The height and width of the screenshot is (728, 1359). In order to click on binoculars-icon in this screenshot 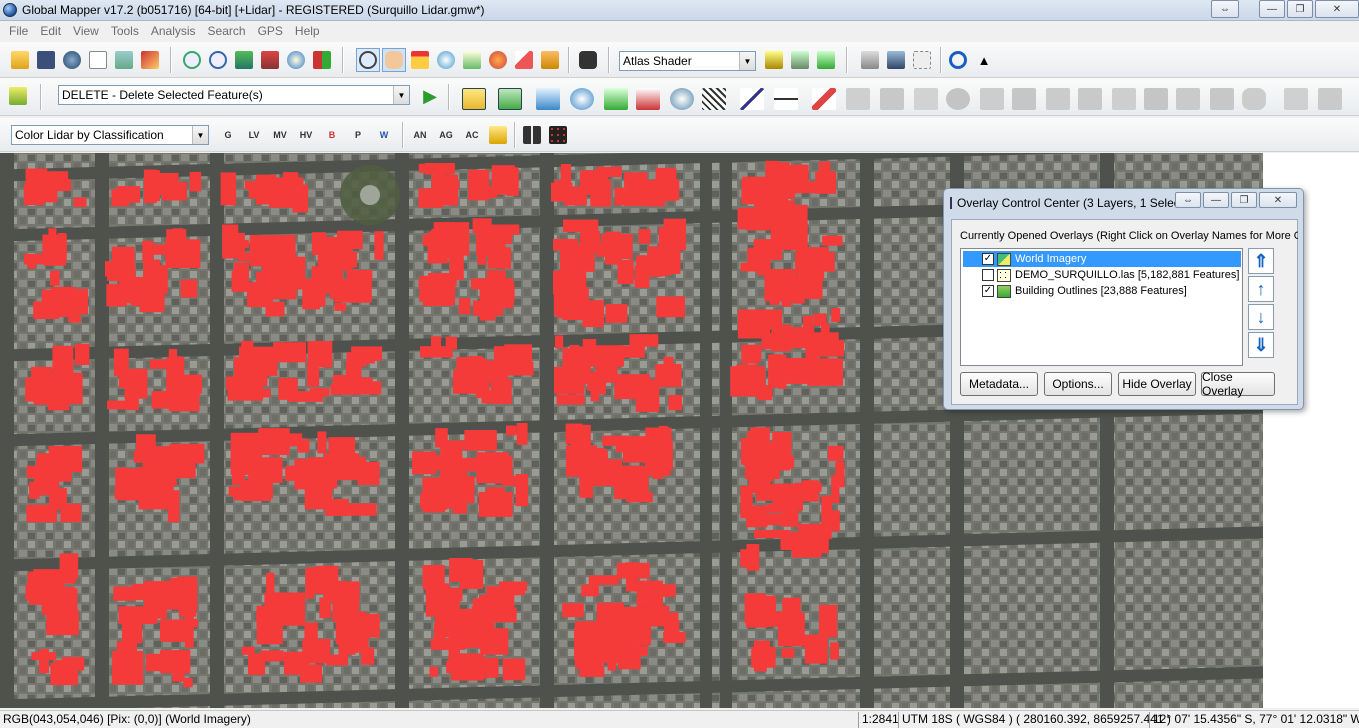, I will do `click(588, 60)`.